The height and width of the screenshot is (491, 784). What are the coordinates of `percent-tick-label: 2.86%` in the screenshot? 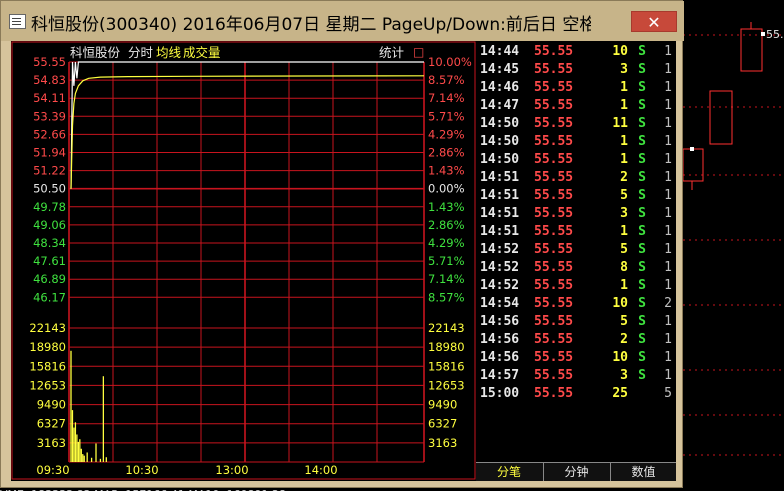 It's located at (446, 153).